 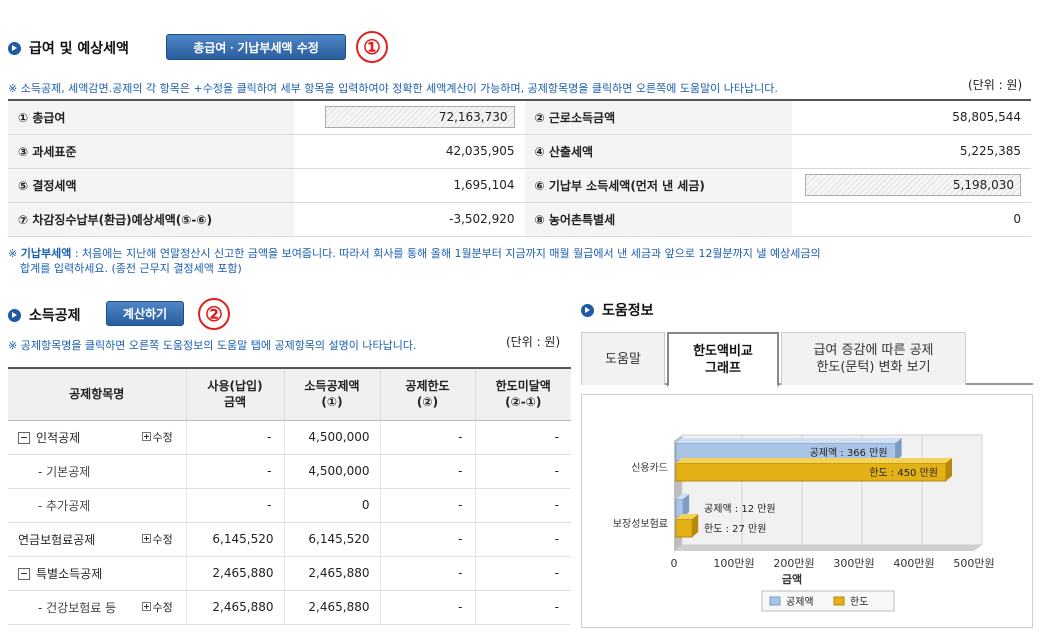 What do you see at coordinates (409, 219) in the screenshot?
I see `expected-refund-value: -3,502,920` at bounding box center [409, 219].